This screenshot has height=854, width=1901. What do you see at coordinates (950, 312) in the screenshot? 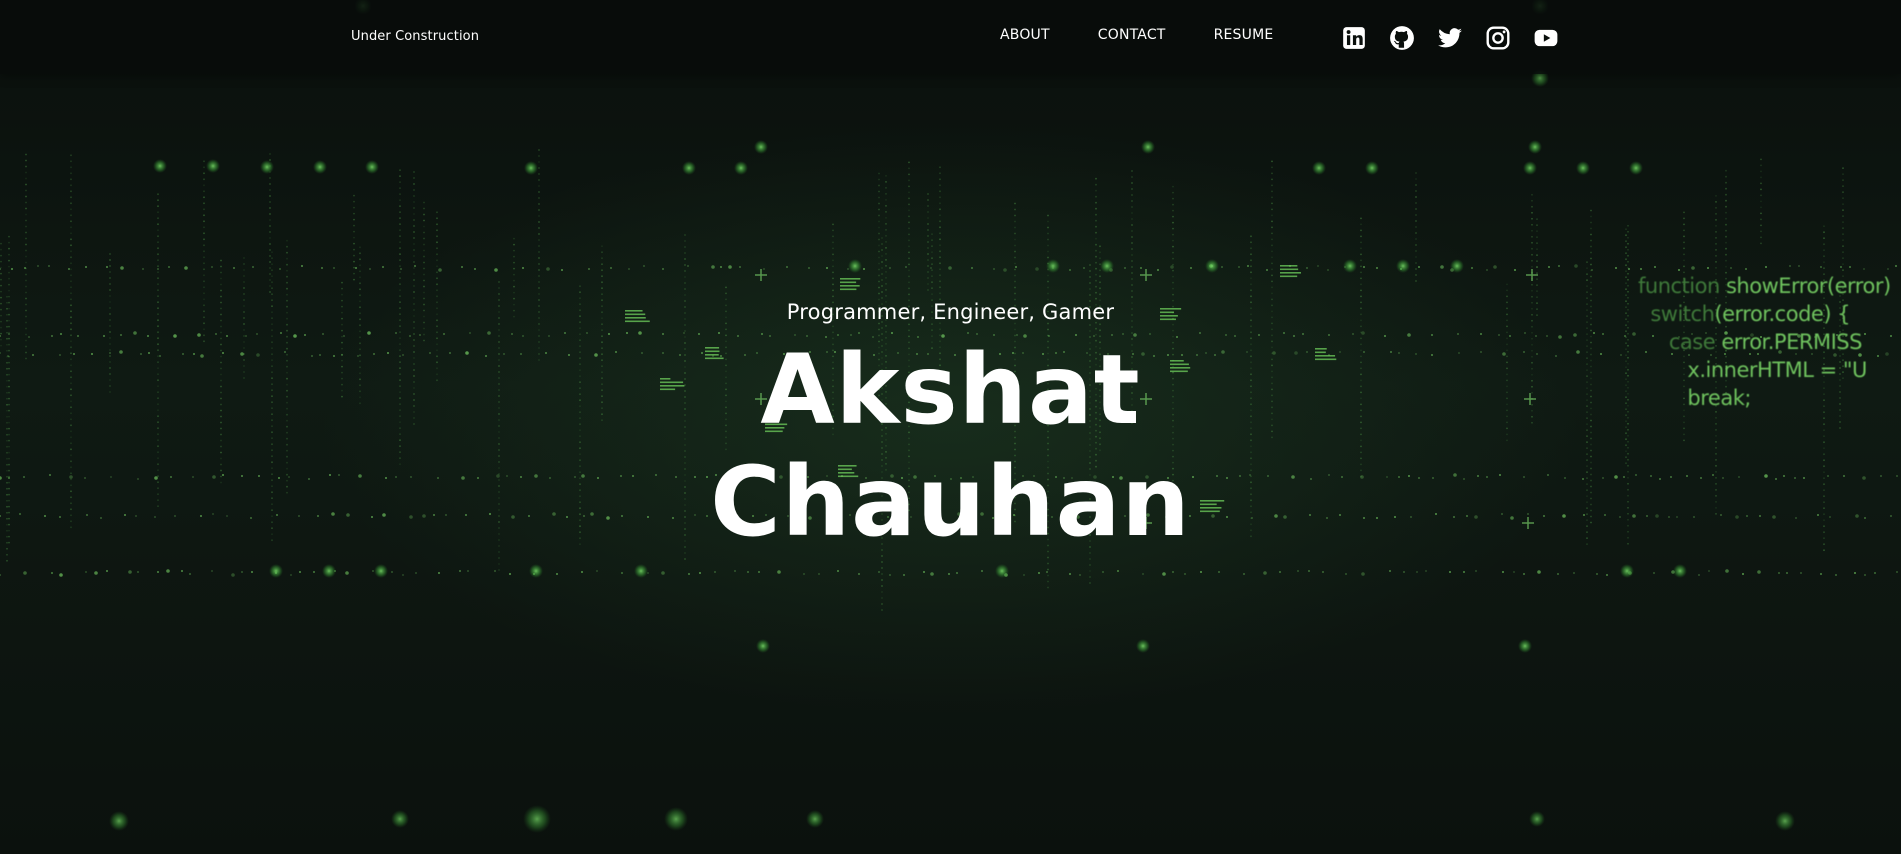
I see `hero-subtitle: Programmer, Engineer, Gamer` at bounding box center [950, 312].